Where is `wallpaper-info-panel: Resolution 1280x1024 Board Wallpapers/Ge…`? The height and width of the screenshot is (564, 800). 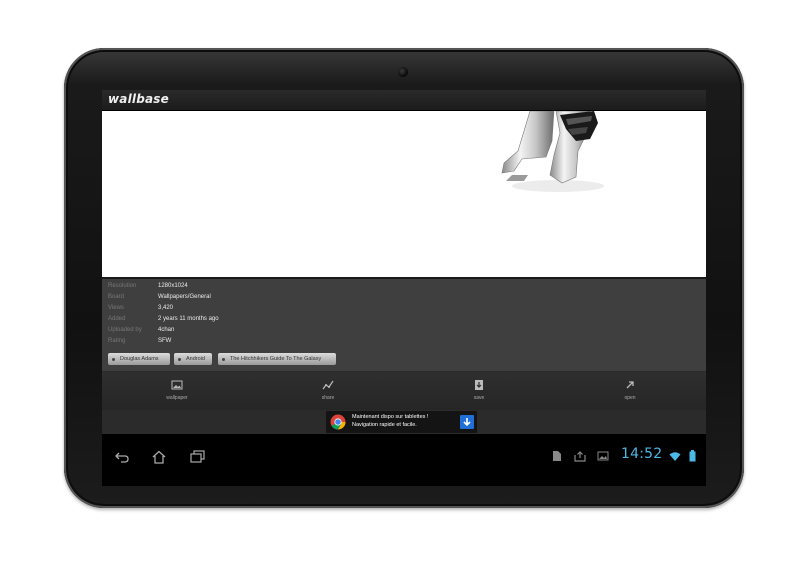 wallpaper-info-panel: Resolution 1280x1024 Board Wallpapers/Ge… is located at coordinates (404, 313).